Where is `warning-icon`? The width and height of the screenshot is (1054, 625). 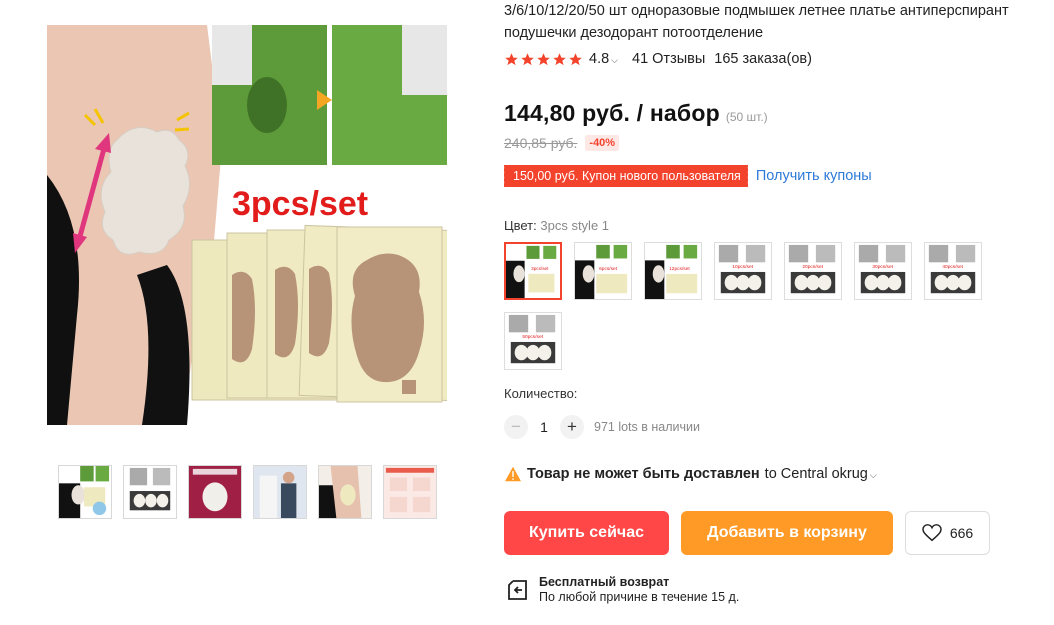 warning-icon is located at coordinates (513, 474).